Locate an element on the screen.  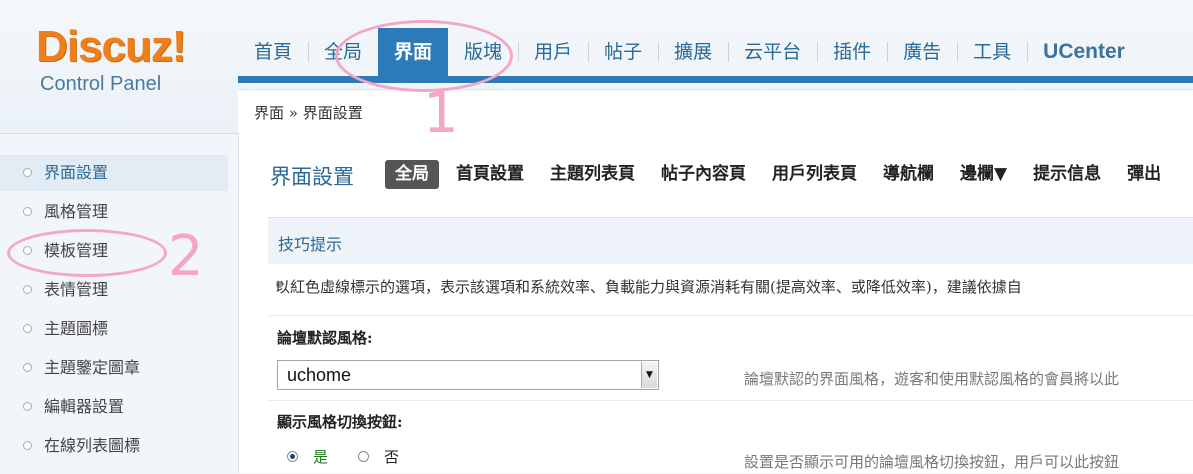
annotation-number-2: 2 is located at coordinates (186, 256).